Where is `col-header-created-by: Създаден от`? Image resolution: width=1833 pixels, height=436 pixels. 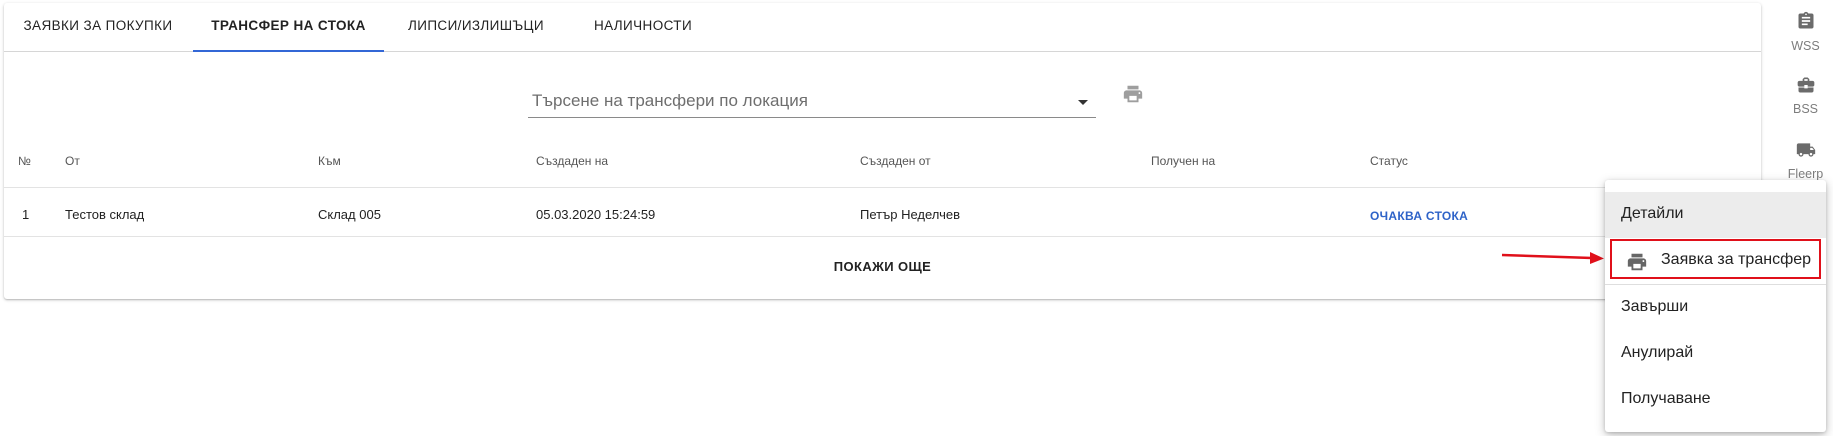 col-header-created-by: Създаден от is located at coordinates (895, 161).